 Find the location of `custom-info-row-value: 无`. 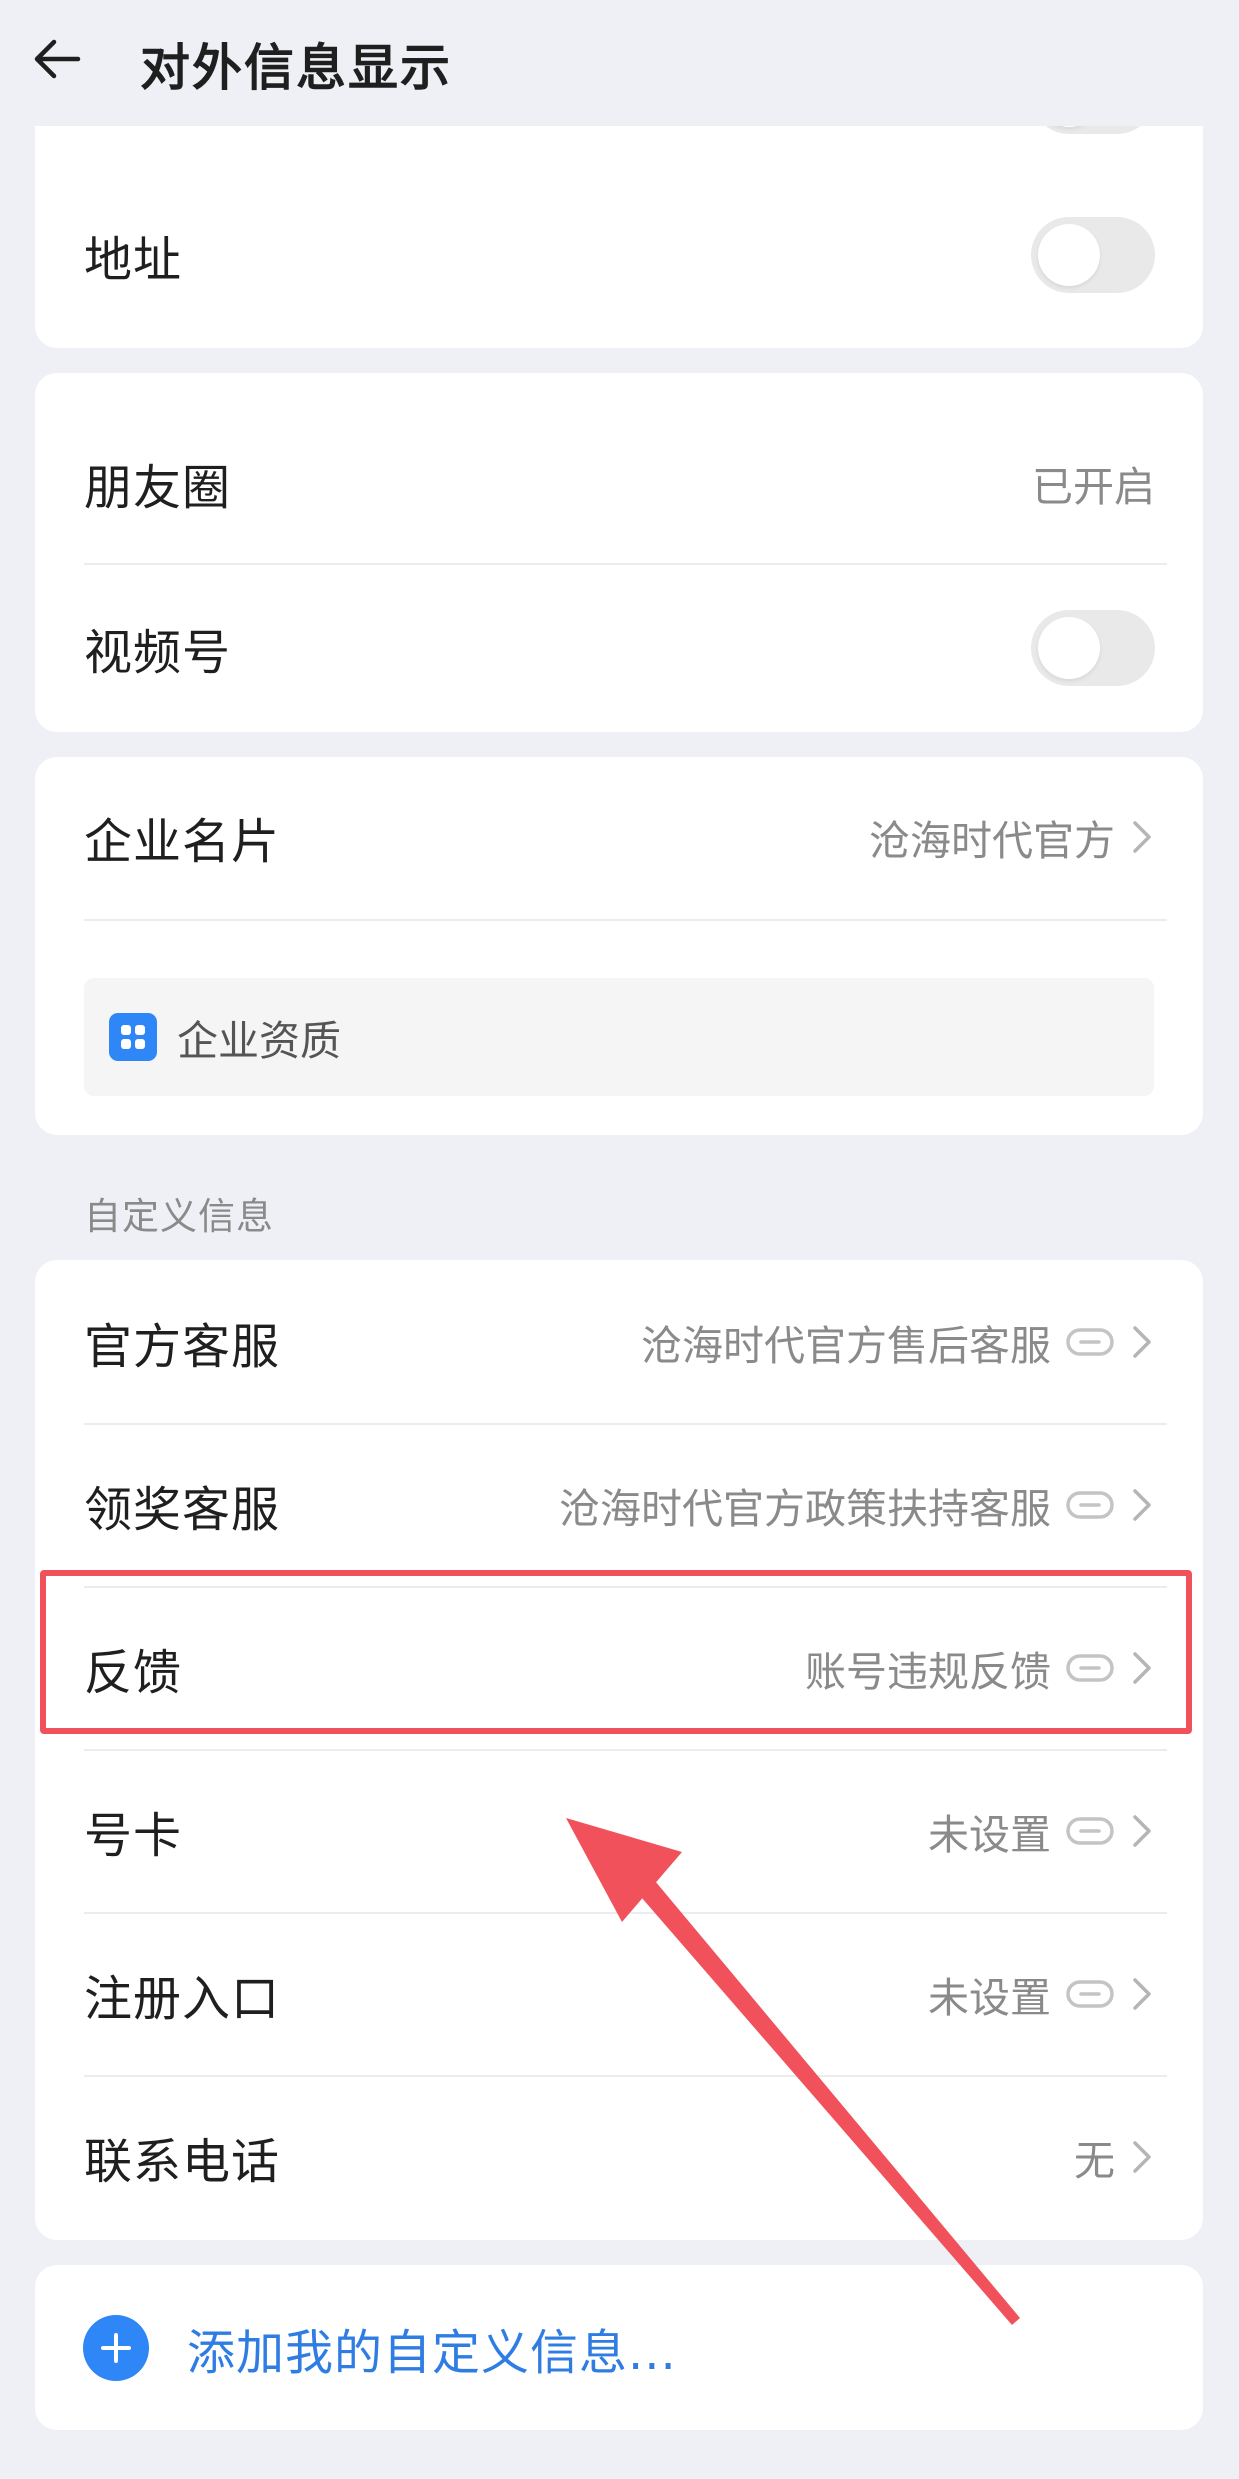

custom-info-row-value: 无 is located at coordinates (1094, 2160).